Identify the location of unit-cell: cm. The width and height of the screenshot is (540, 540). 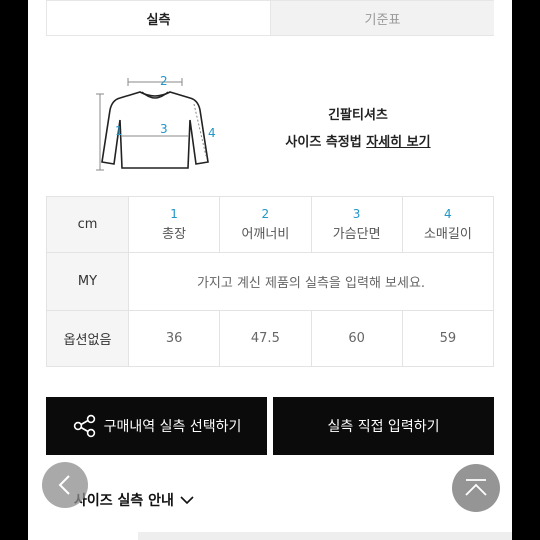
(87, 224).